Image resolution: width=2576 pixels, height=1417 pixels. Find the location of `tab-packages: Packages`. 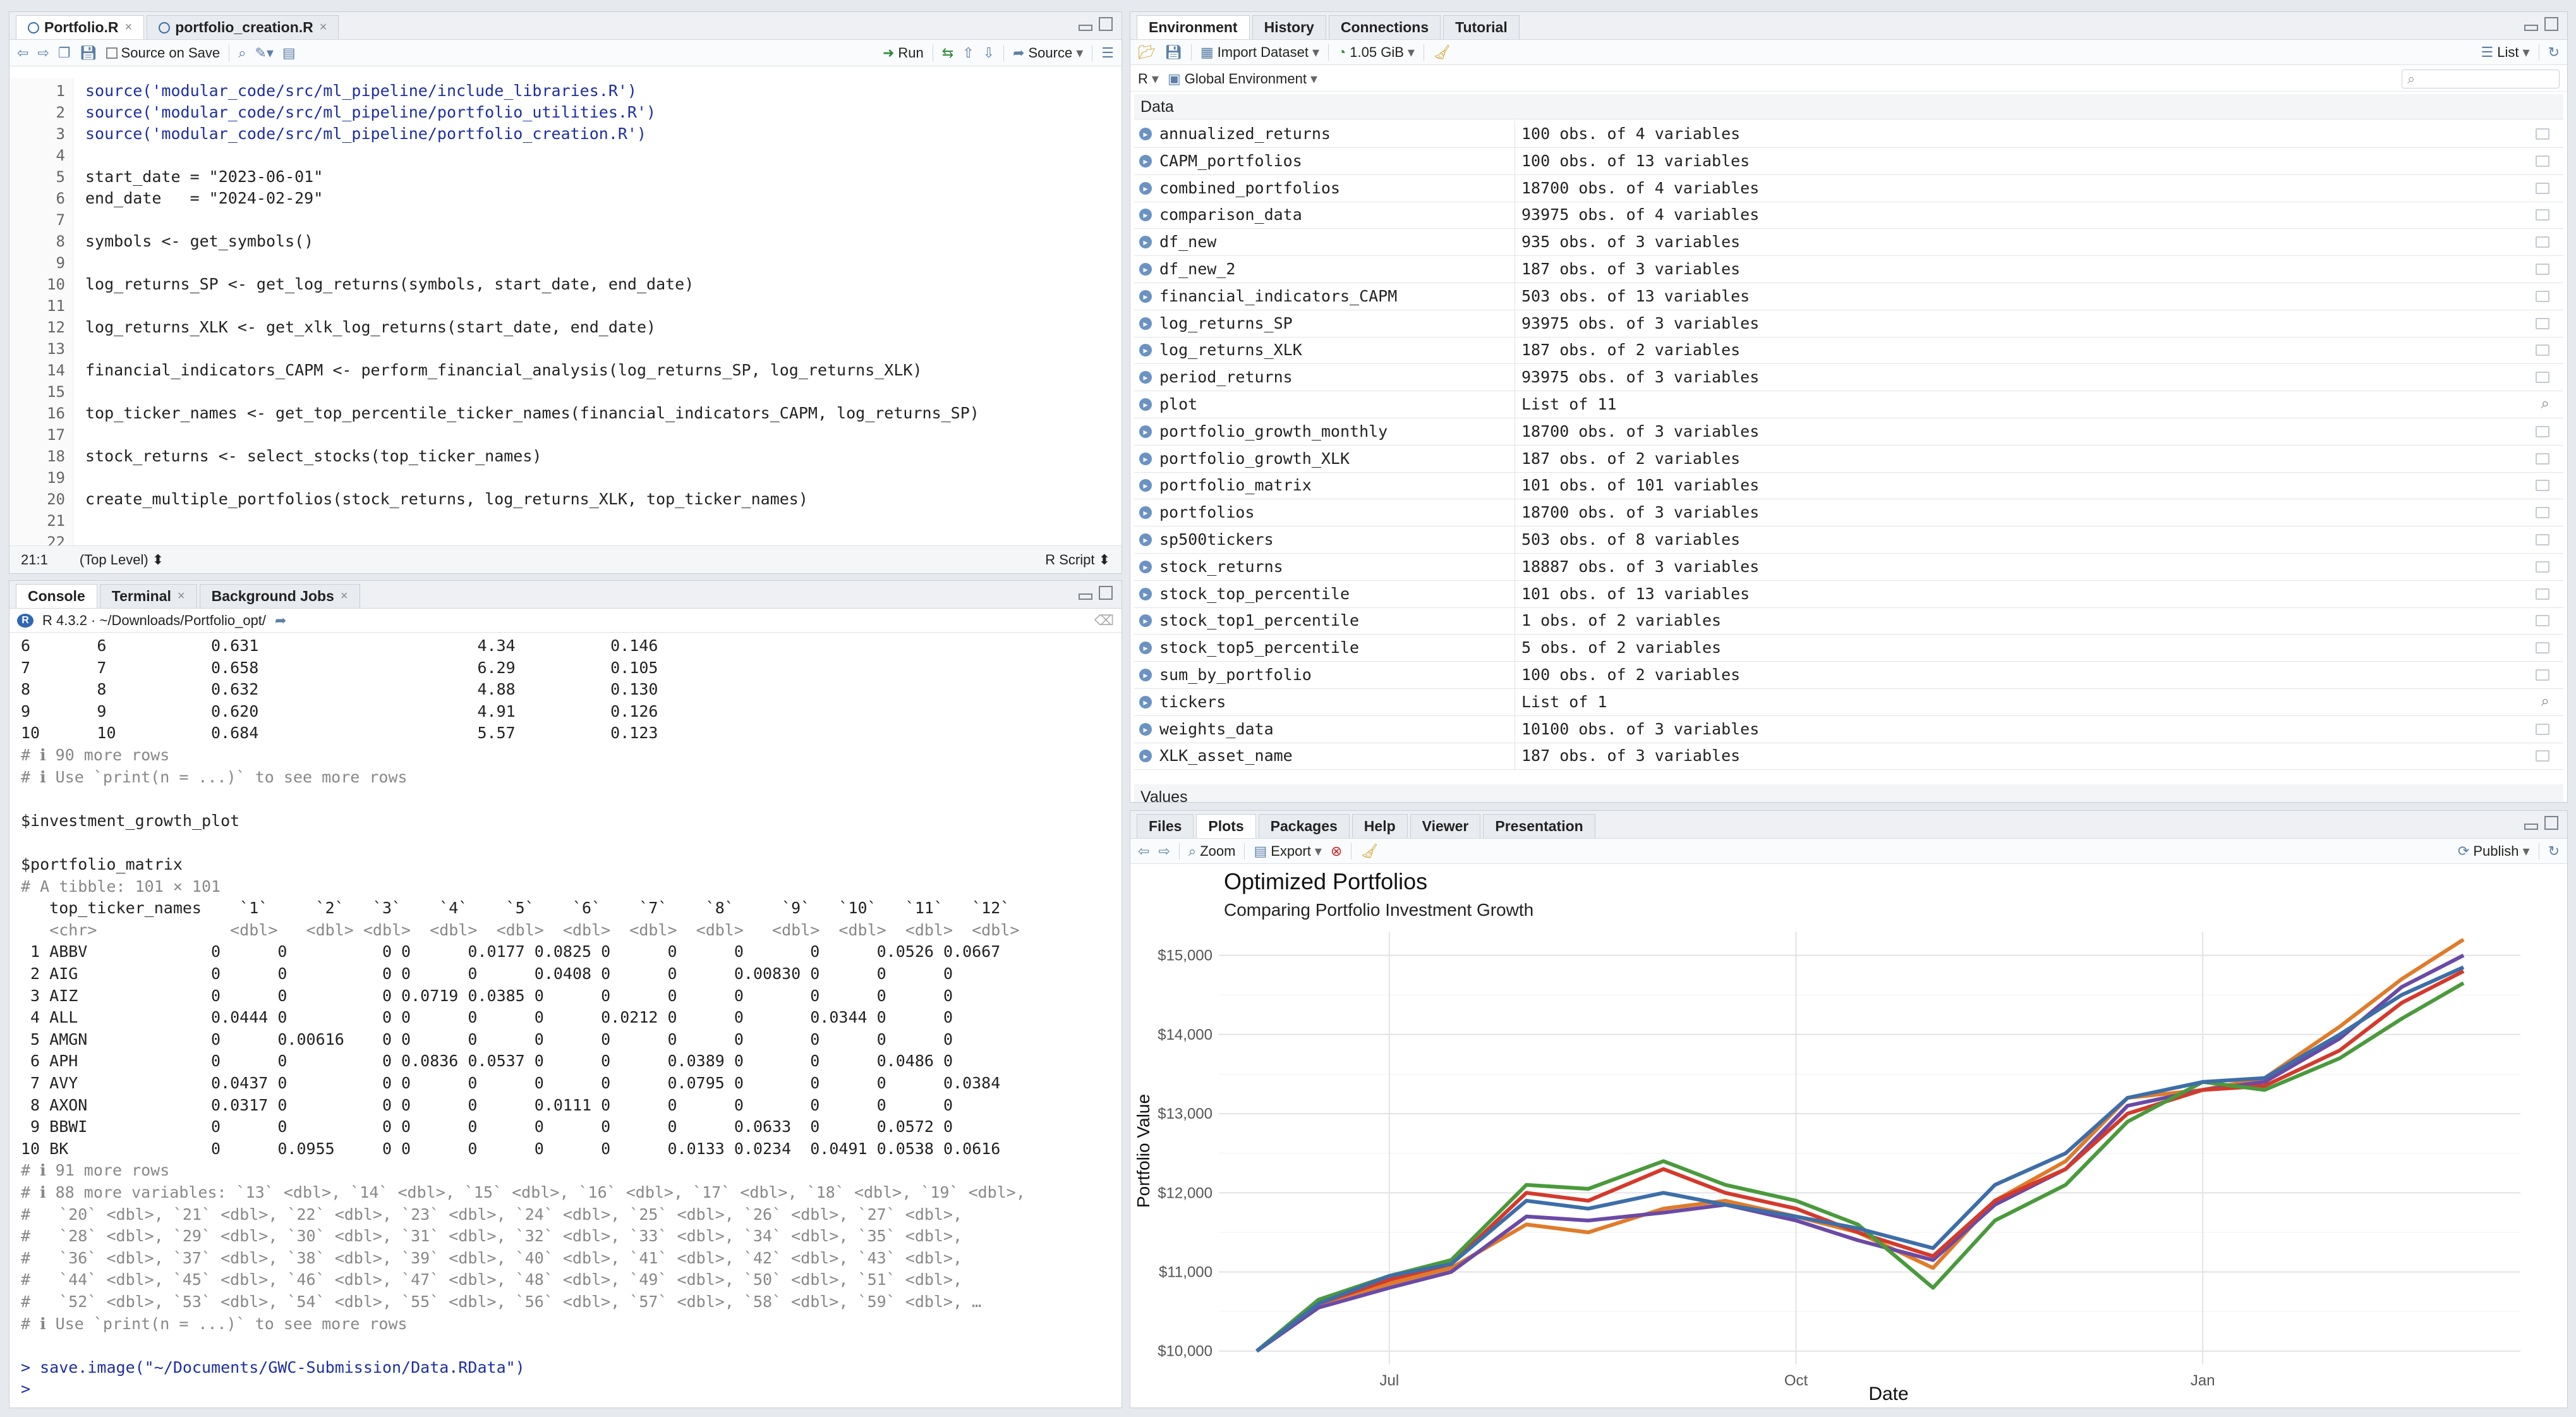

tab-packages: Packages is located at coordinates (1304, 826).